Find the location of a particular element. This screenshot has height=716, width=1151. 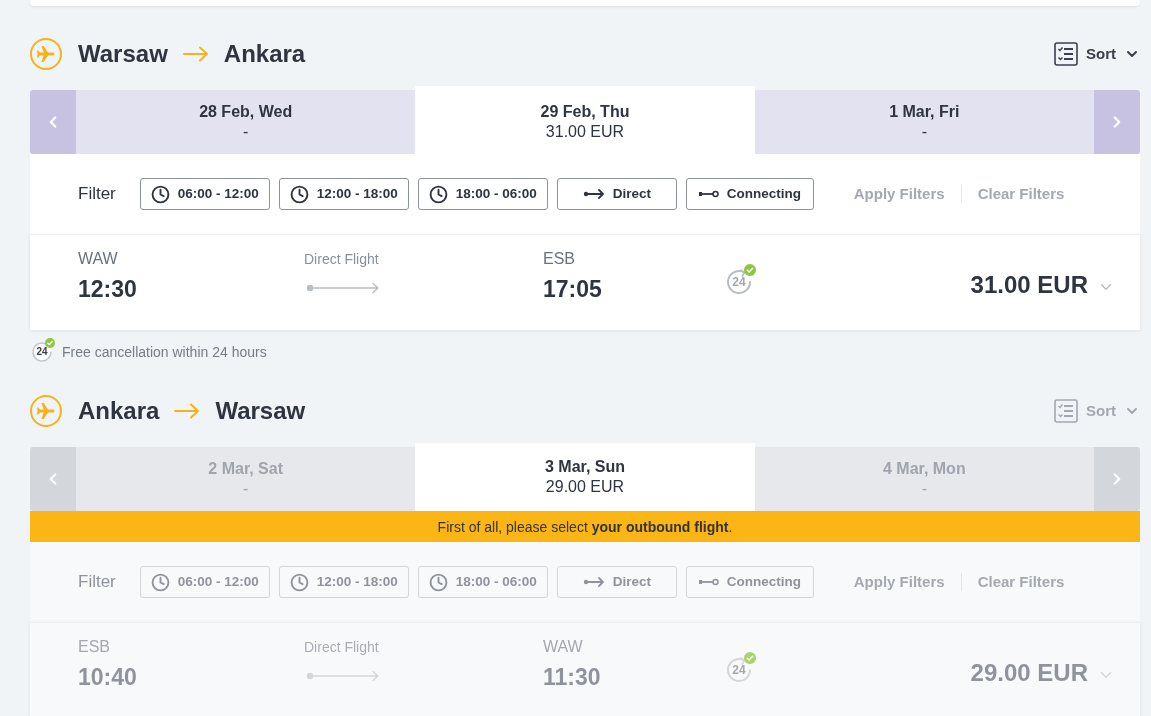

departure-time: 12:30 is located at coordinates (107, 289).